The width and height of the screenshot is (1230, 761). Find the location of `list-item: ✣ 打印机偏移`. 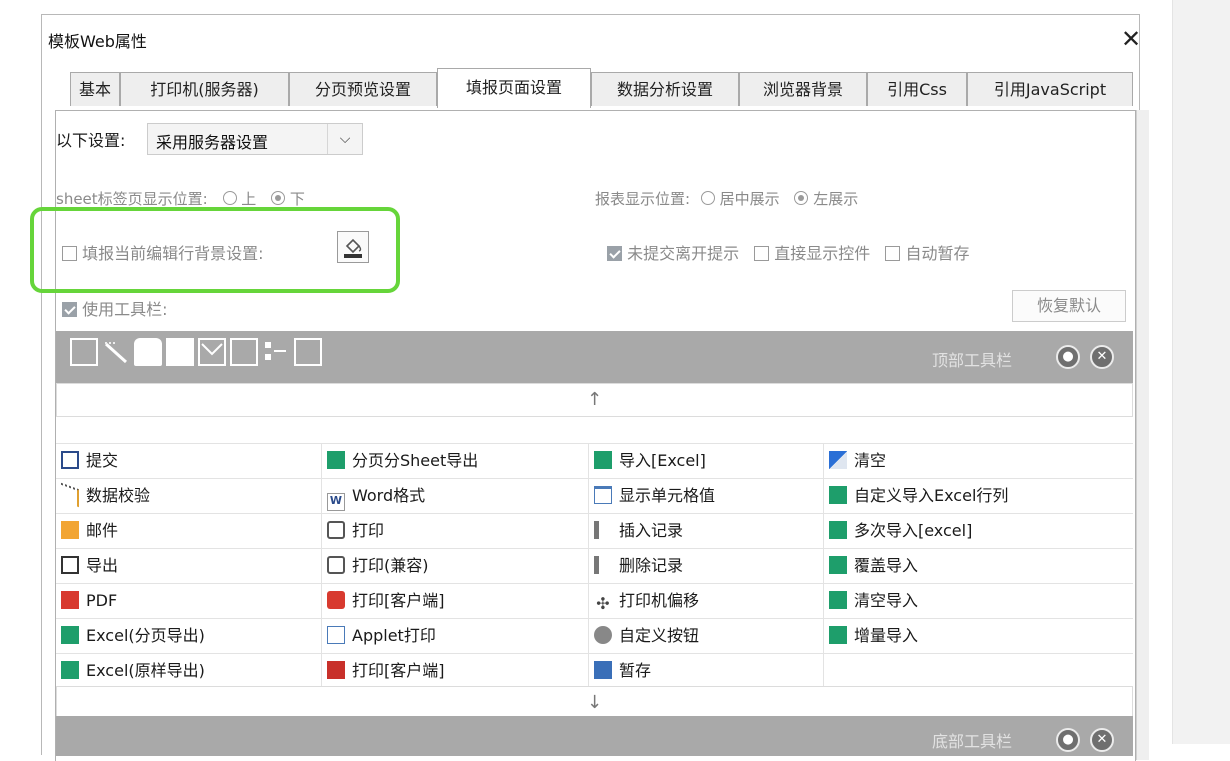

list-item: ✣ 打印机偏移 is located at coordinates (706, 600).